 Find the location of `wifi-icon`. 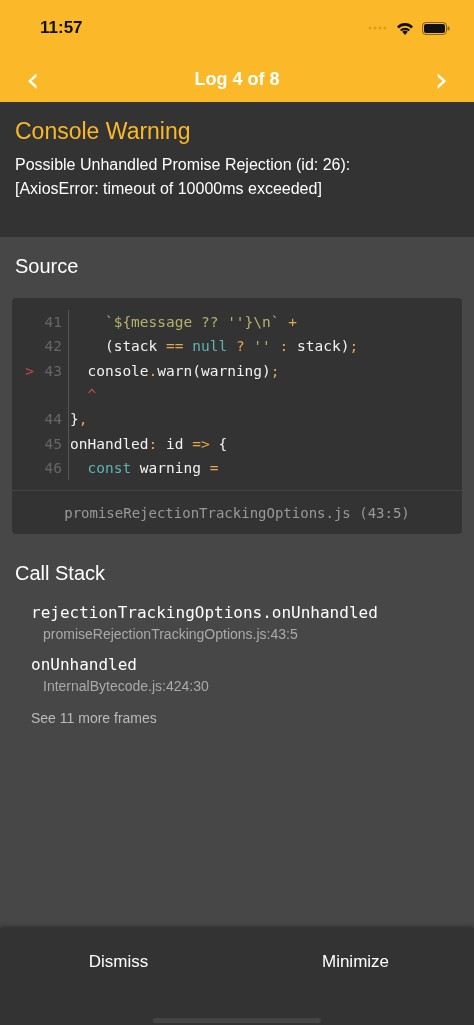

wifi-icon is located at coordinates (405, 28).